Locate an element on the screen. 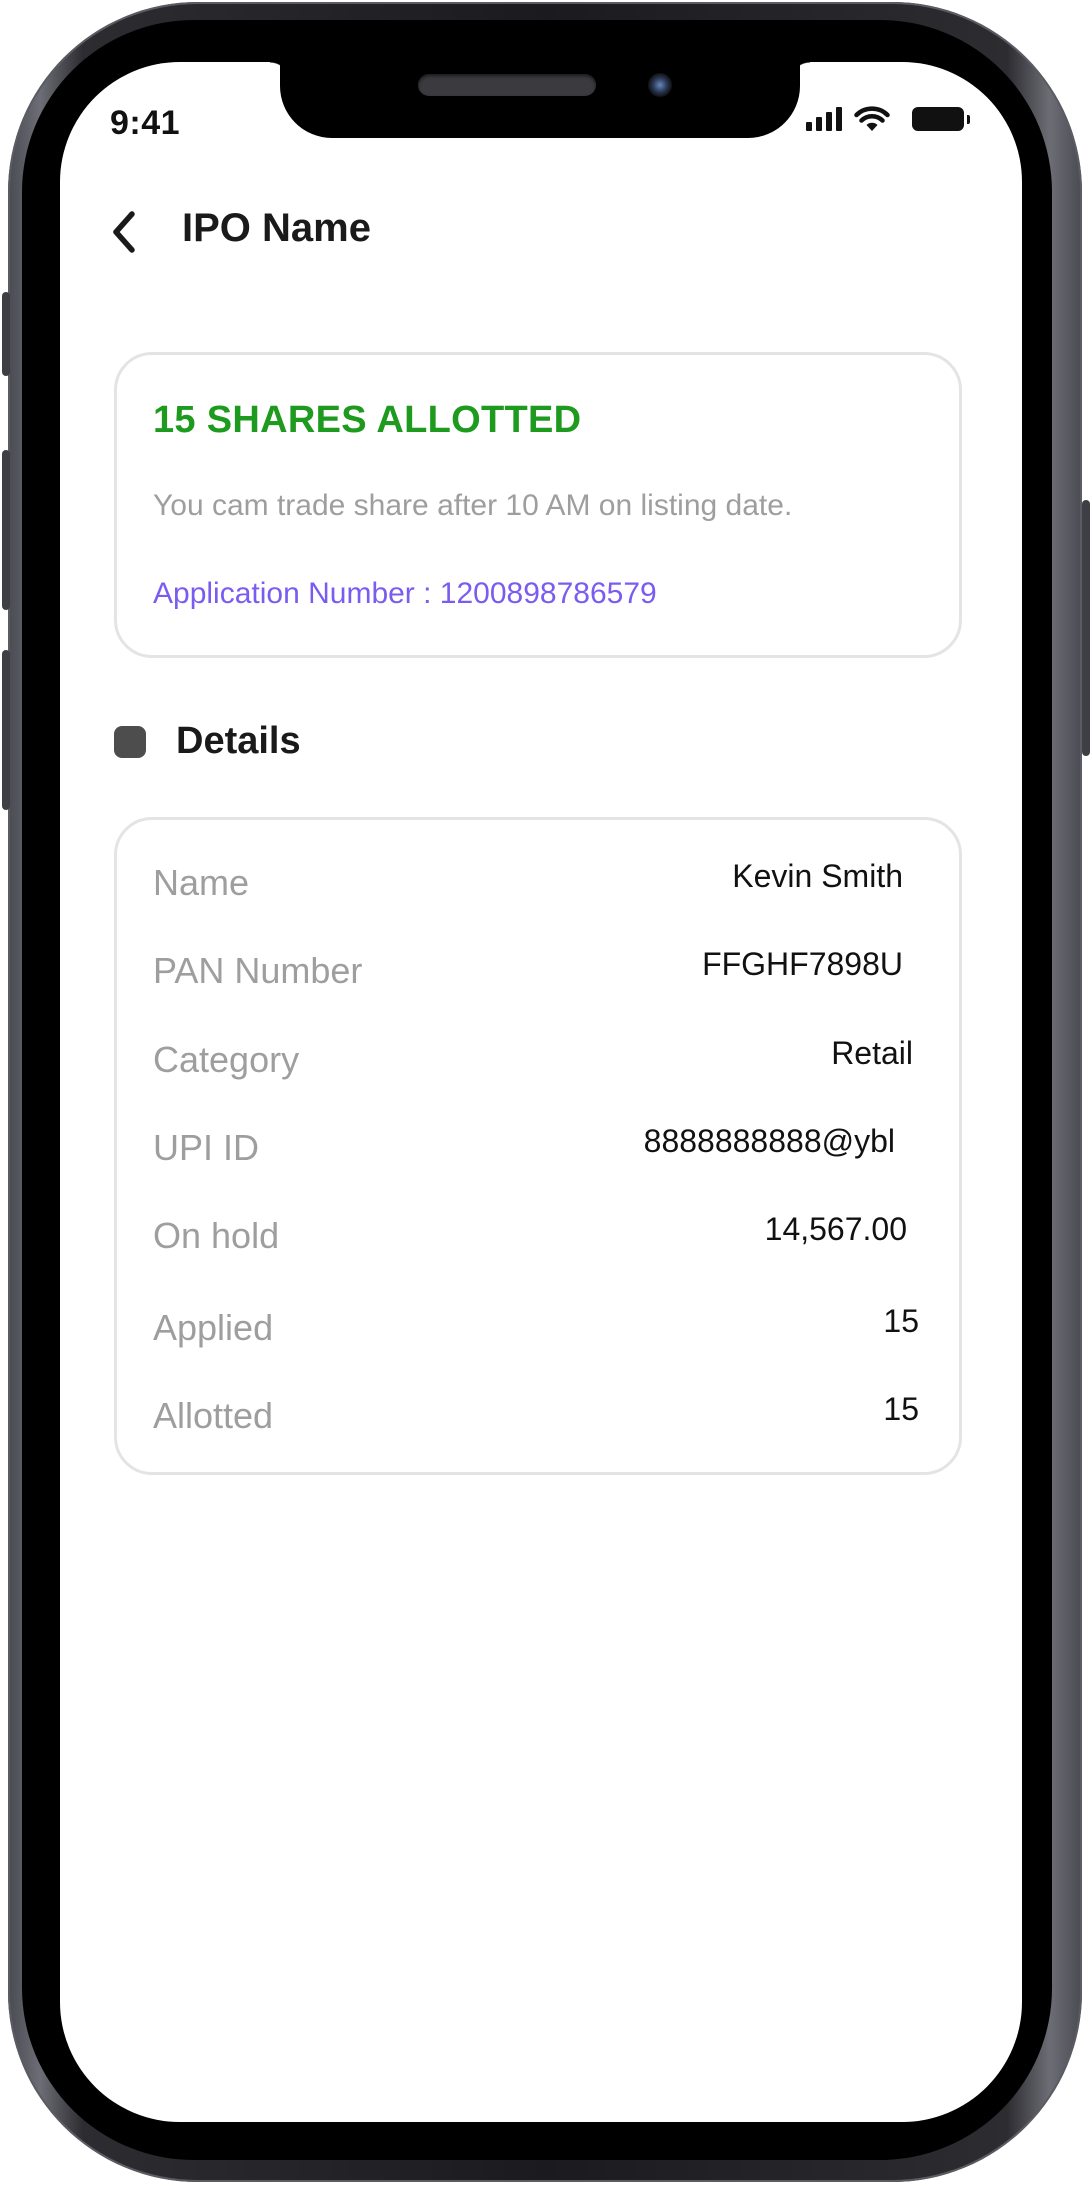  notch-corner is located at coordinates (800, 72).